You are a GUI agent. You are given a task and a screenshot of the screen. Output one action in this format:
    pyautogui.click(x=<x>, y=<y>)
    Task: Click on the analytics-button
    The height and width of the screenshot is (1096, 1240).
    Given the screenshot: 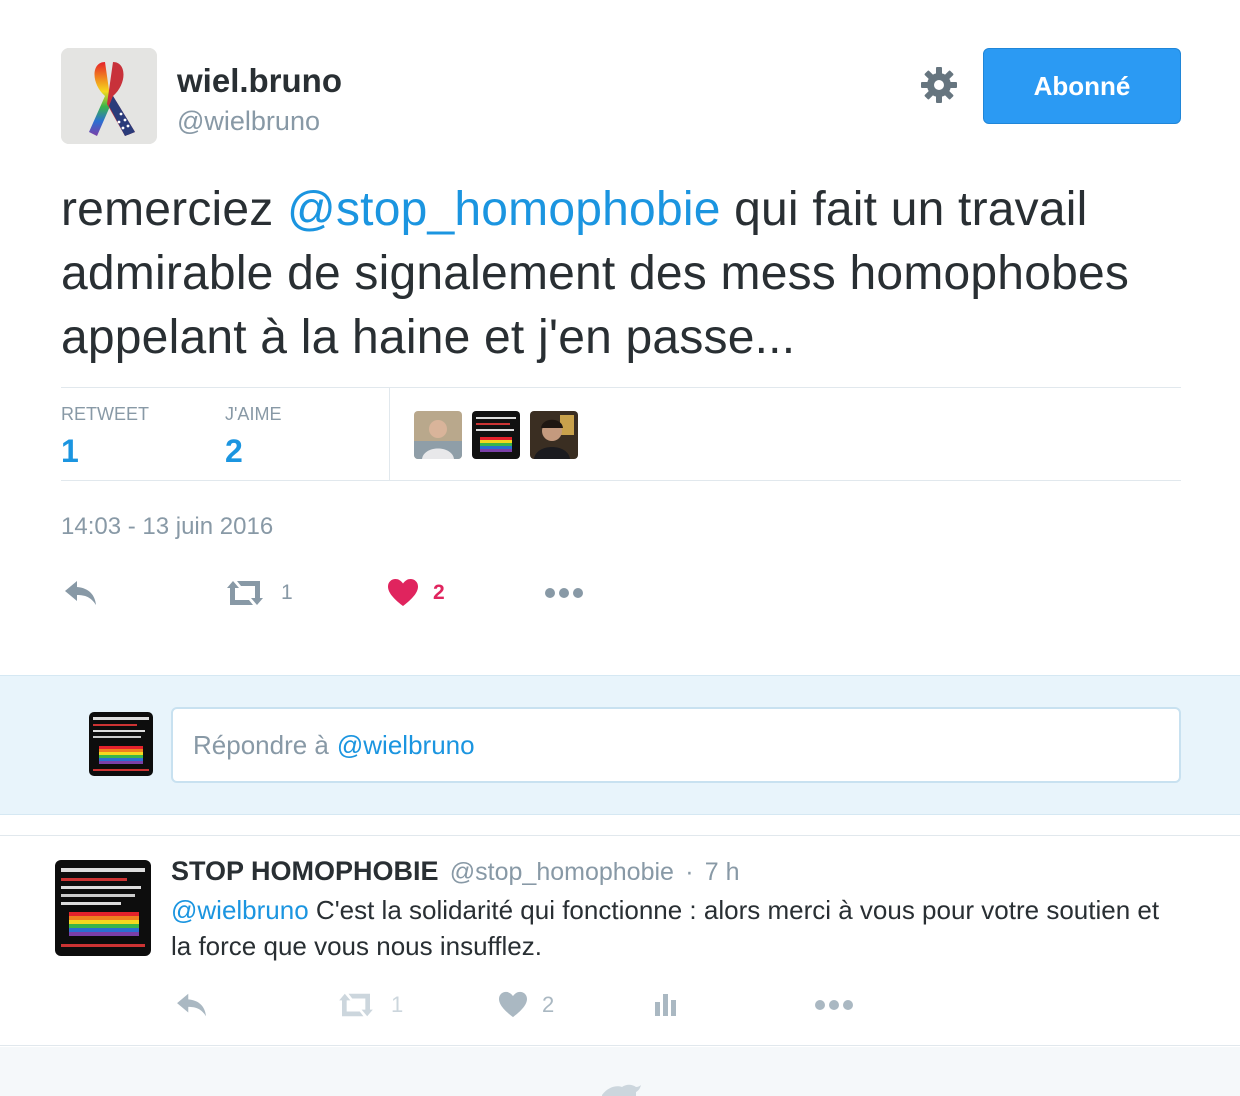 What is the action you would take?
    pyautogui.click(x=666, y=1005)
    